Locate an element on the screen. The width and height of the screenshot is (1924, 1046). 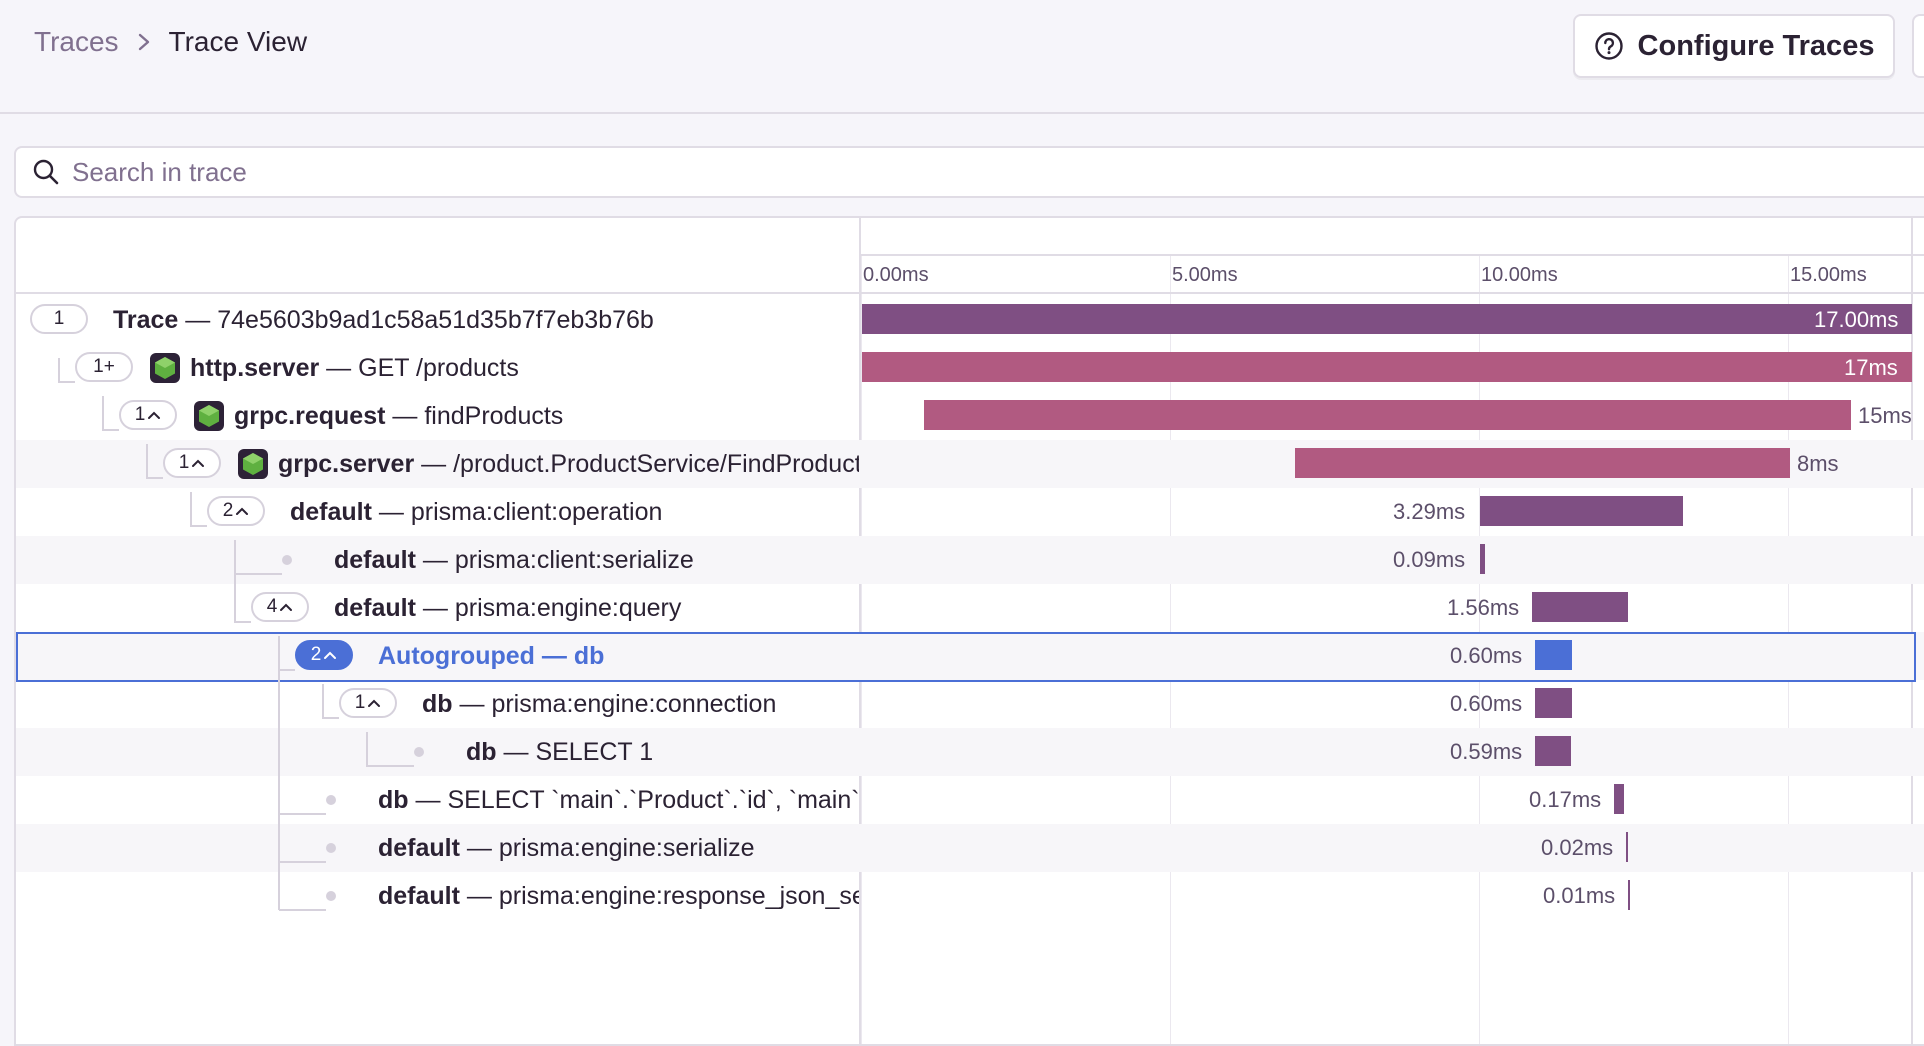
page-header: Traces Trace View Configure Traces is located at coordinates (962, 57).